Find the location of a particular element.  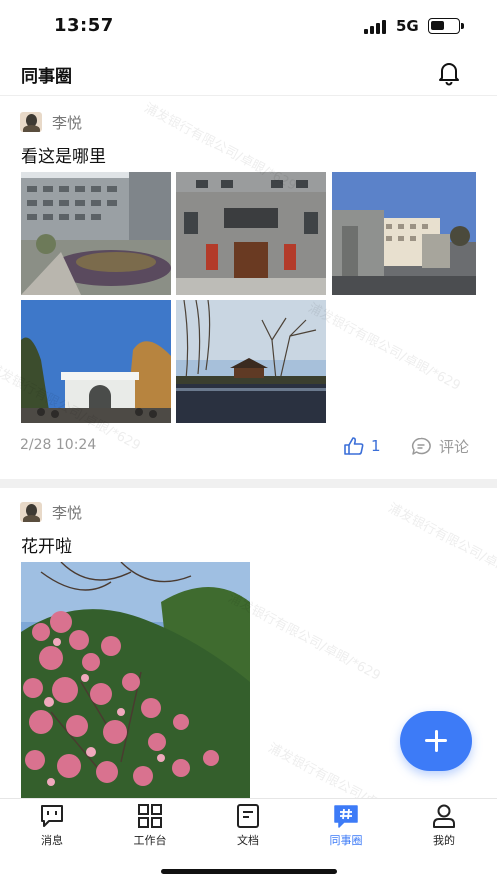

comment-button: 评论 is located at coordinates (440, 446).